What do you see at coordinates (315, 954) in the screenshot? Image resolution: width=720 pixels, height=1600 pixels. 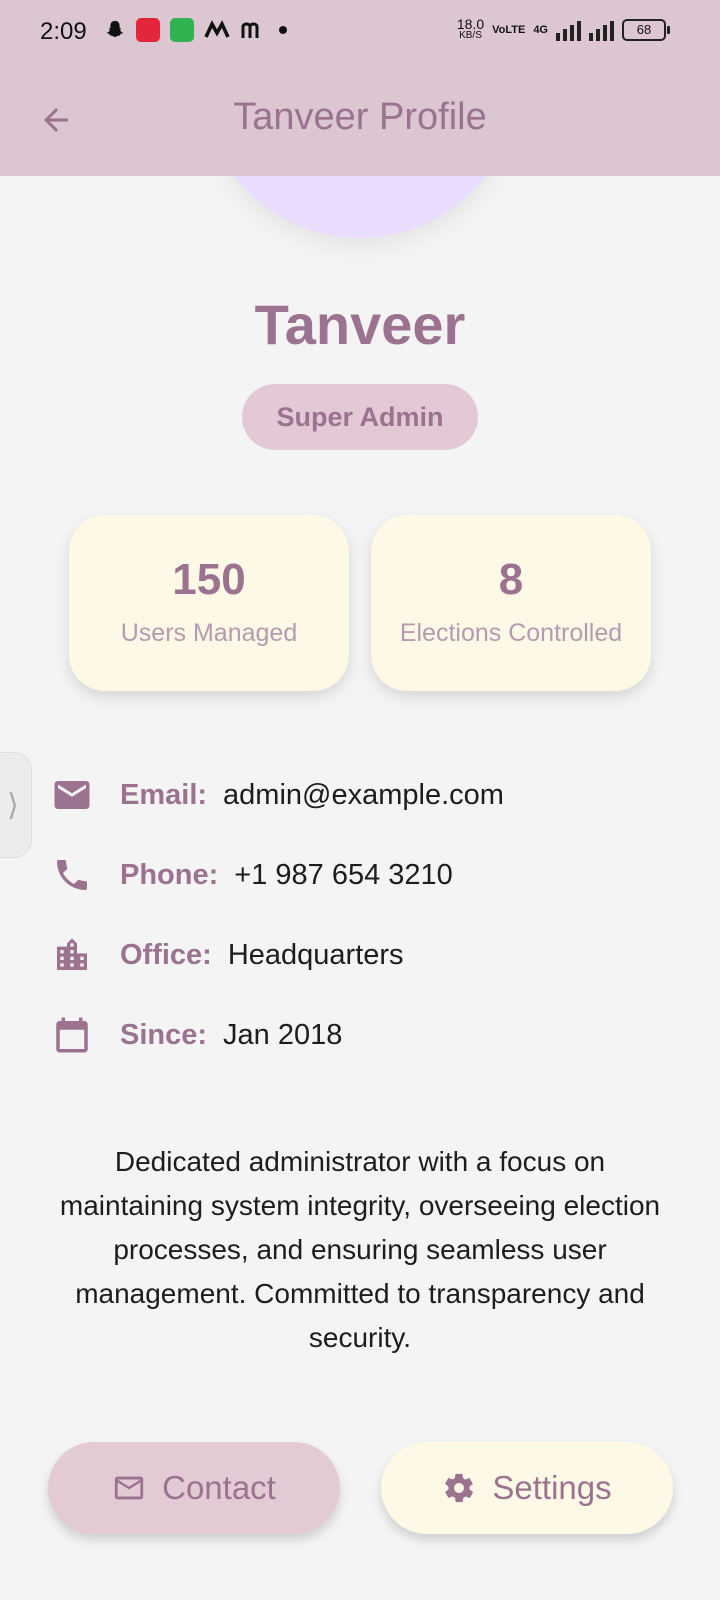 I see `info-value: Headquarters` at bounding box center [315, 954].